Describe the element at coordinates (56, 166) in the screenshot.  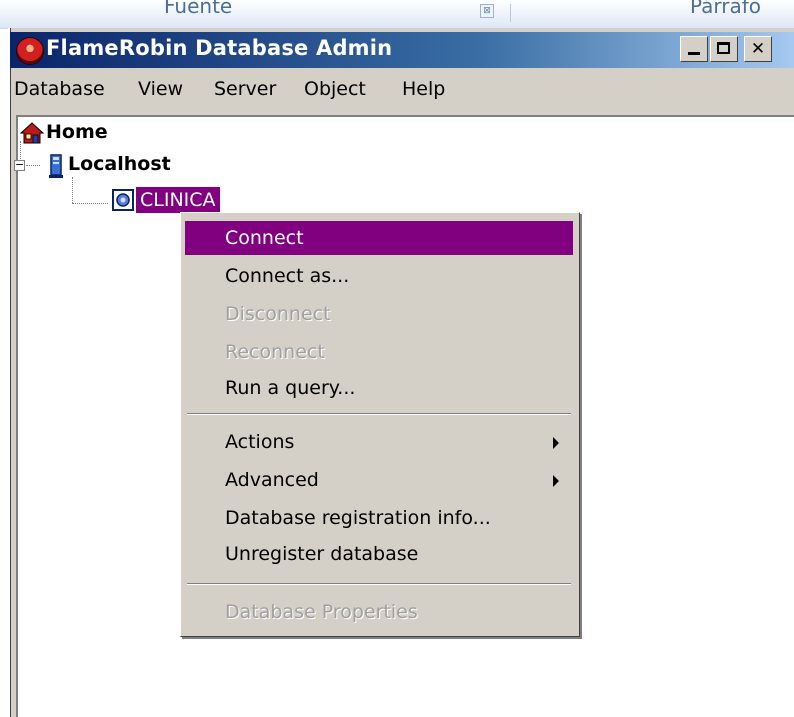
I see `server-icon` at that location.